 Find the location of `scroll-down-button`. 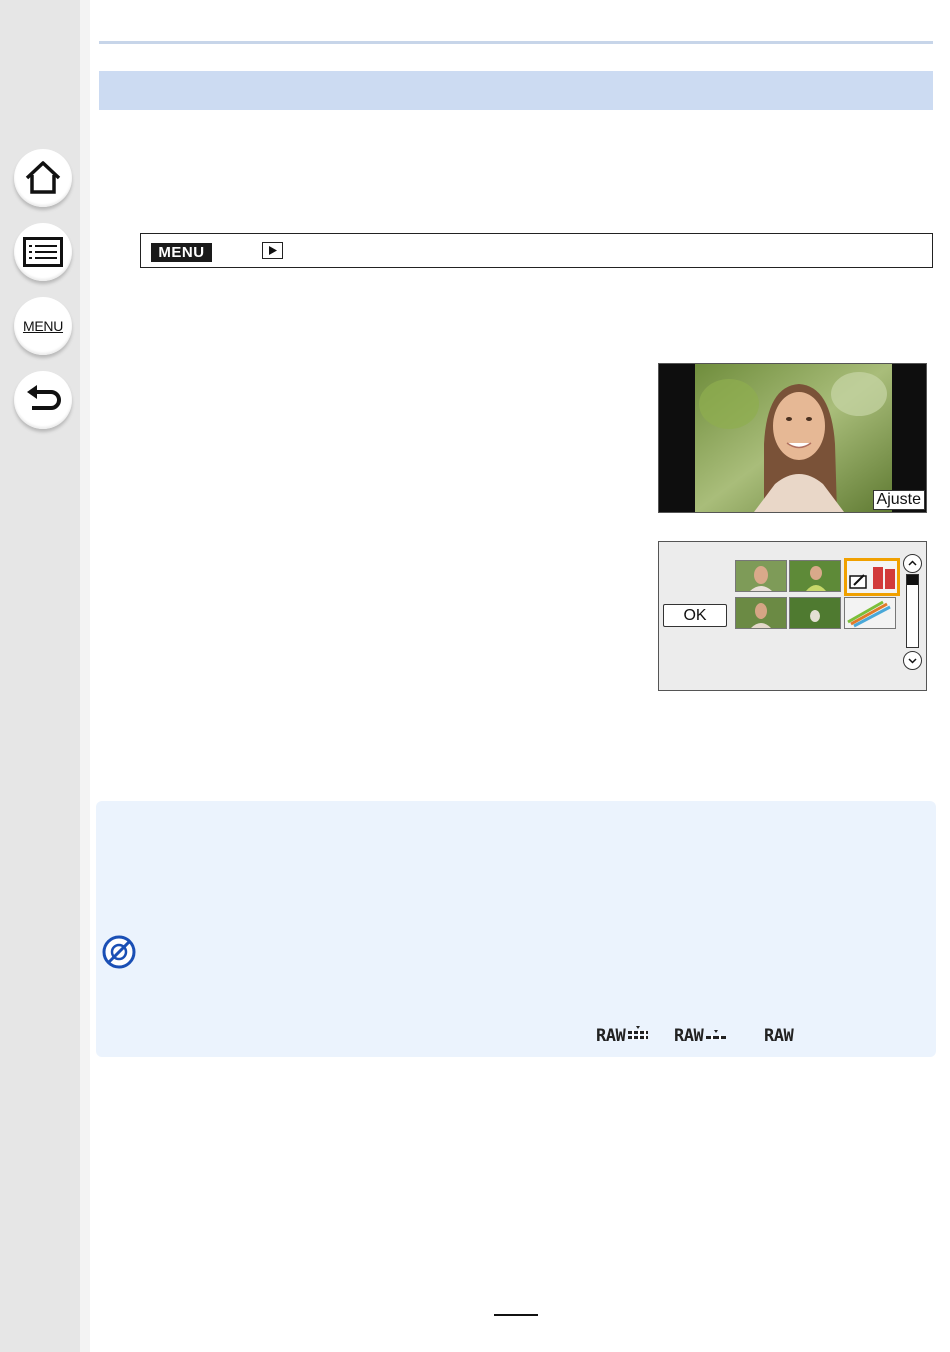

scroll-down-button is located at coordinates (912, 660).